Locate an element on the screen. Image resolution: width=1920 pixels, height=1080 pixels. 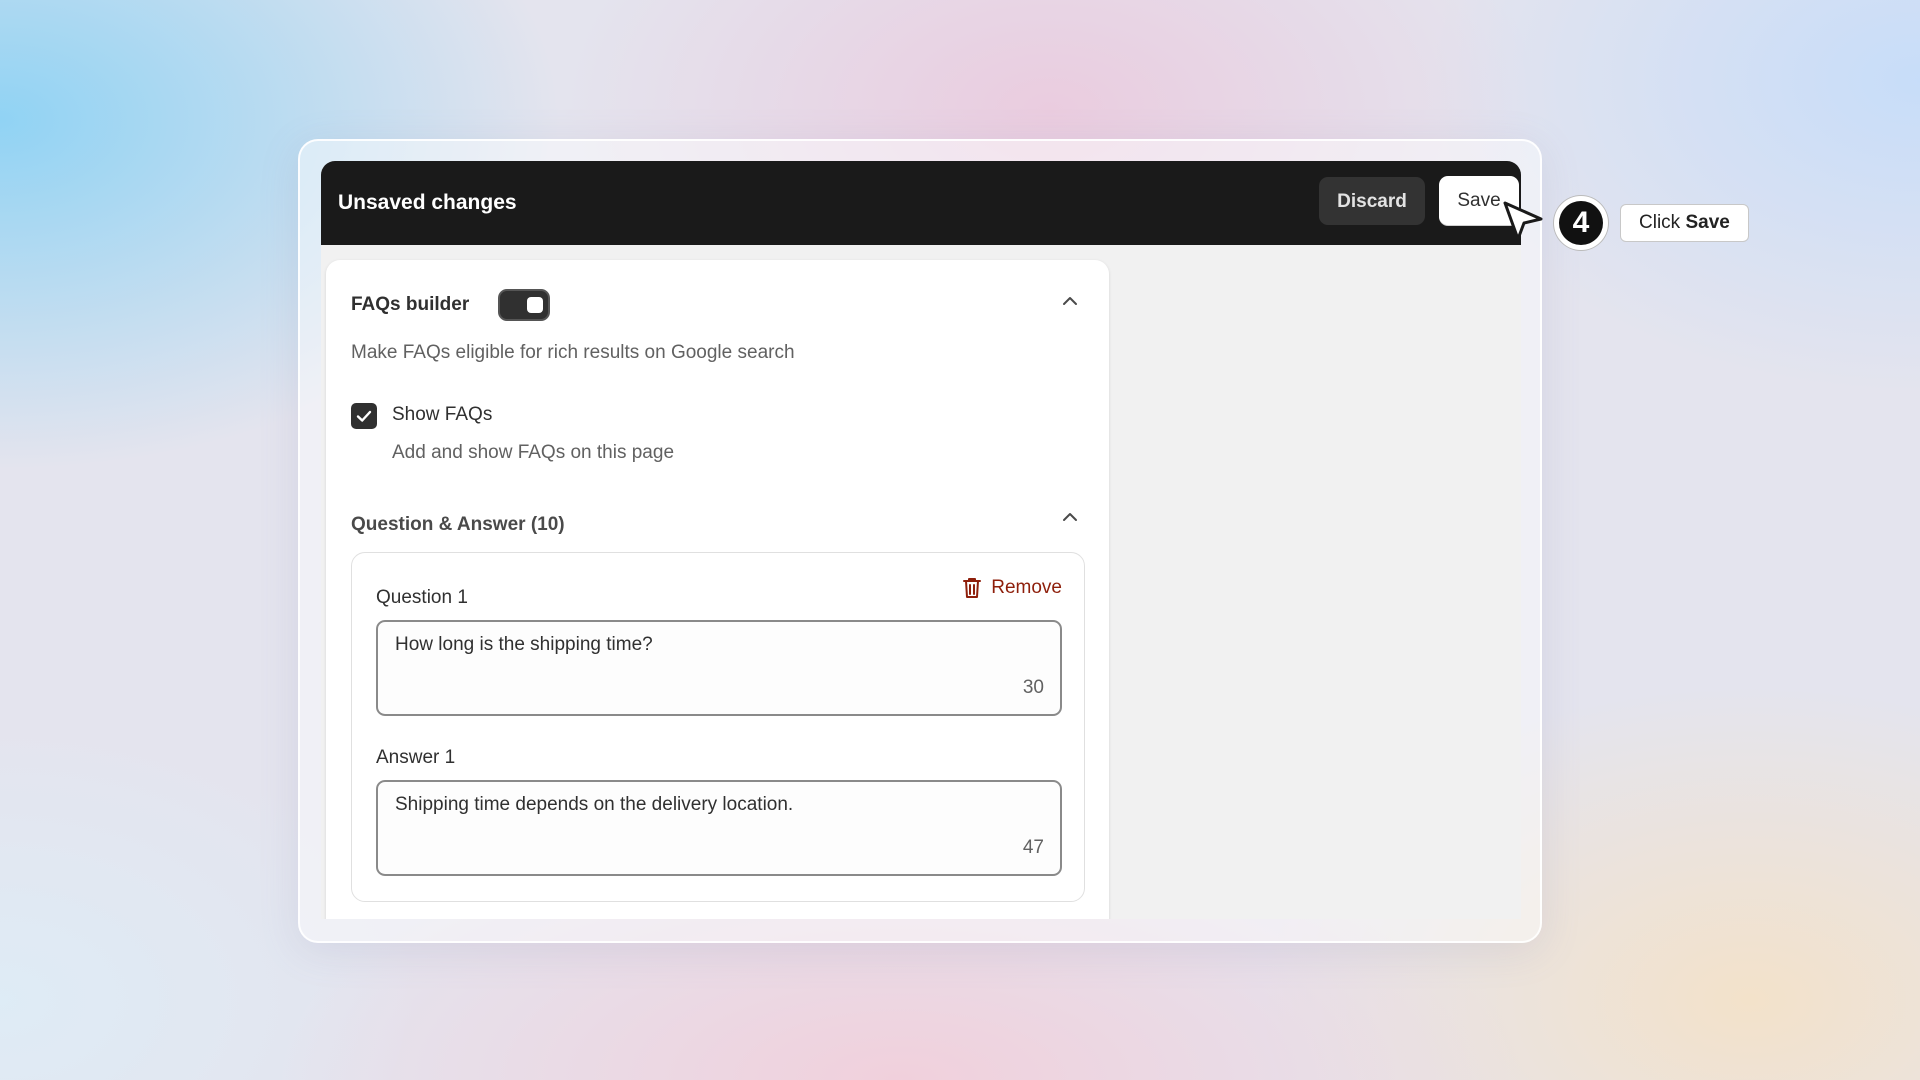
question-answer-title: Question & Answer (10) is located at coordinates (458, 524).